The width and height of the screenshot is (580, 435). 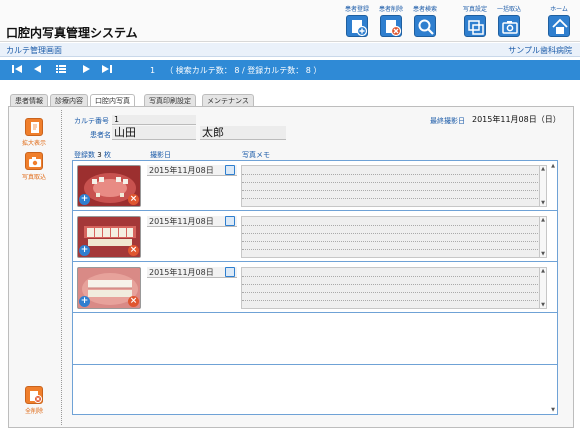 I want to click on photo-settings-label: 写真設定, so click(x=474, y=9).